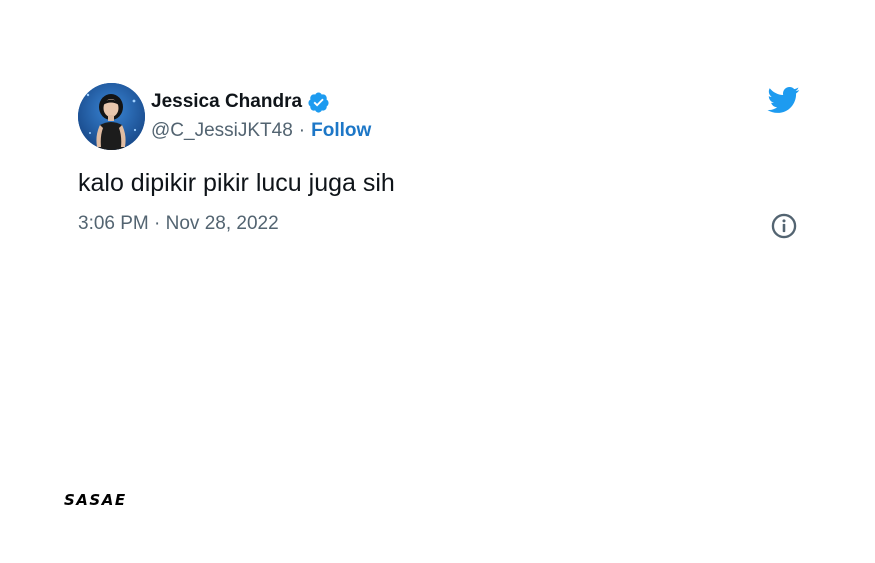 The width and height of the screenshot is (875, 563). I want to click on author-handle: @C_JessiJKT48, so click(222, 131).